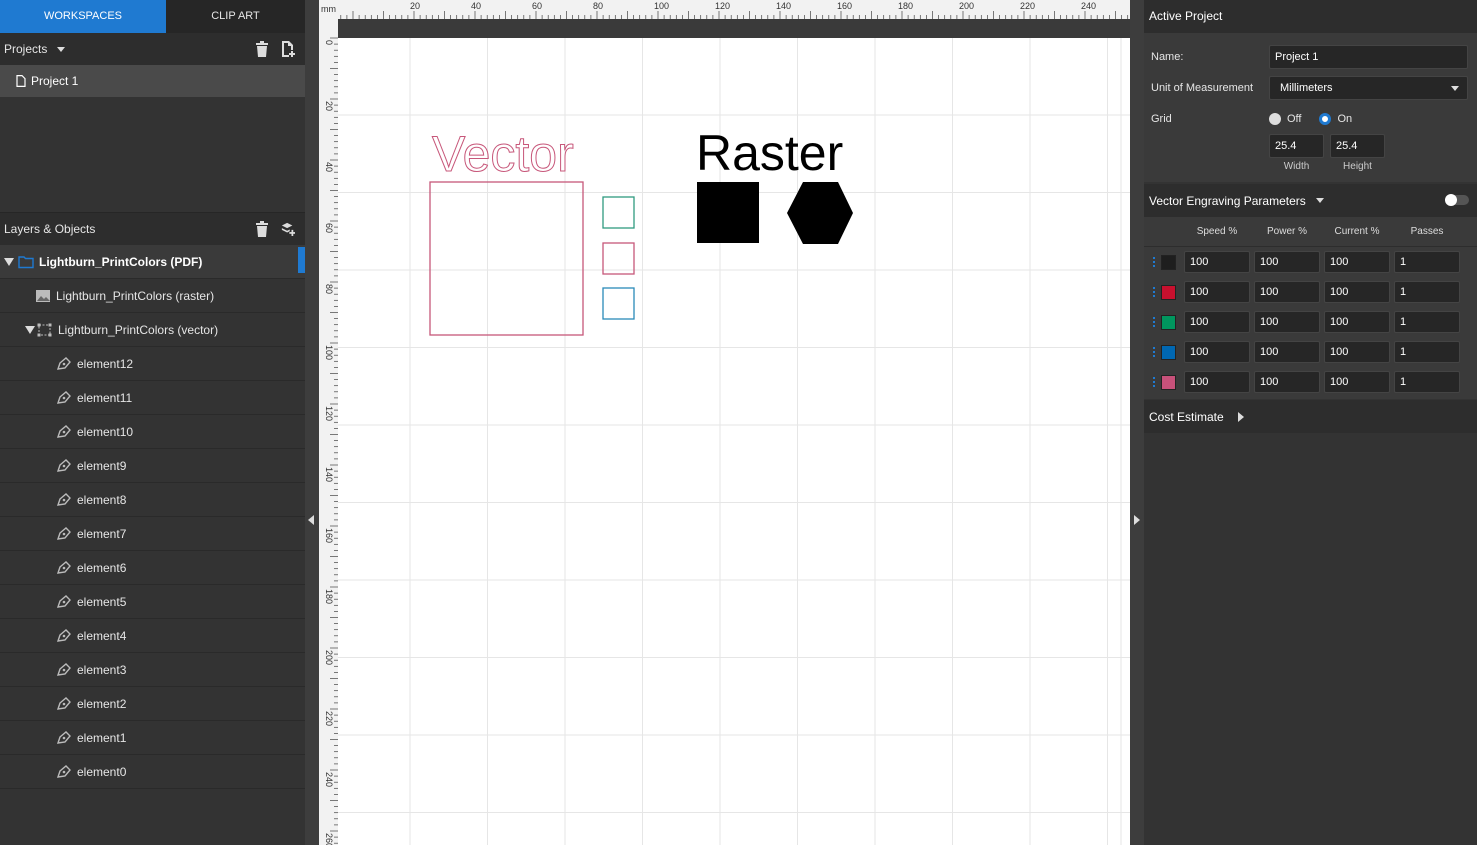 This screenshot has width=1477, height=845. I want to click on vector-params-dropdown-icon, so click(1319, 200).